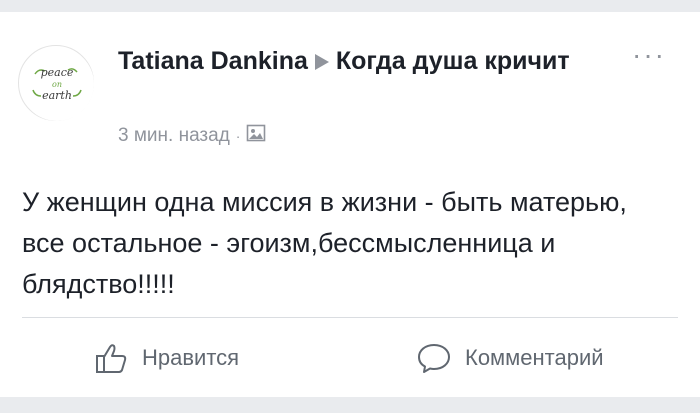 The image size is (700, 413). I want to click on comment-icon, so click(434, 358).